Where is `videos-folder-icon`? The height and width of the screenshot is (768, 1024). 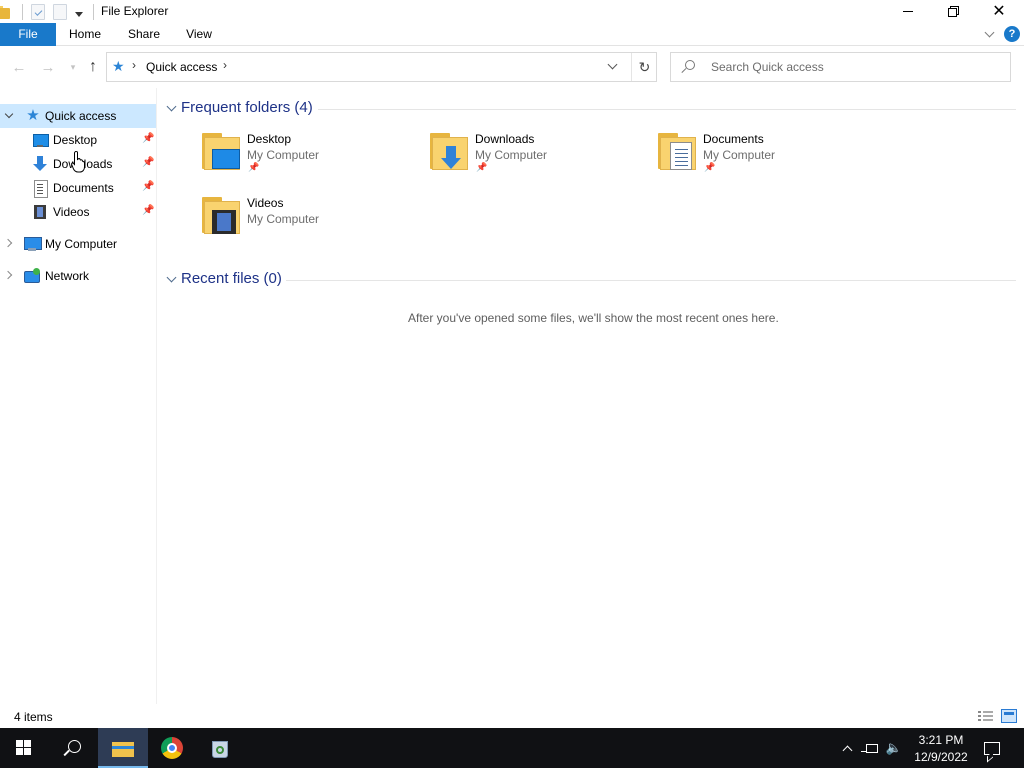 videos-folder-icon is located at coordinates (221, 216).